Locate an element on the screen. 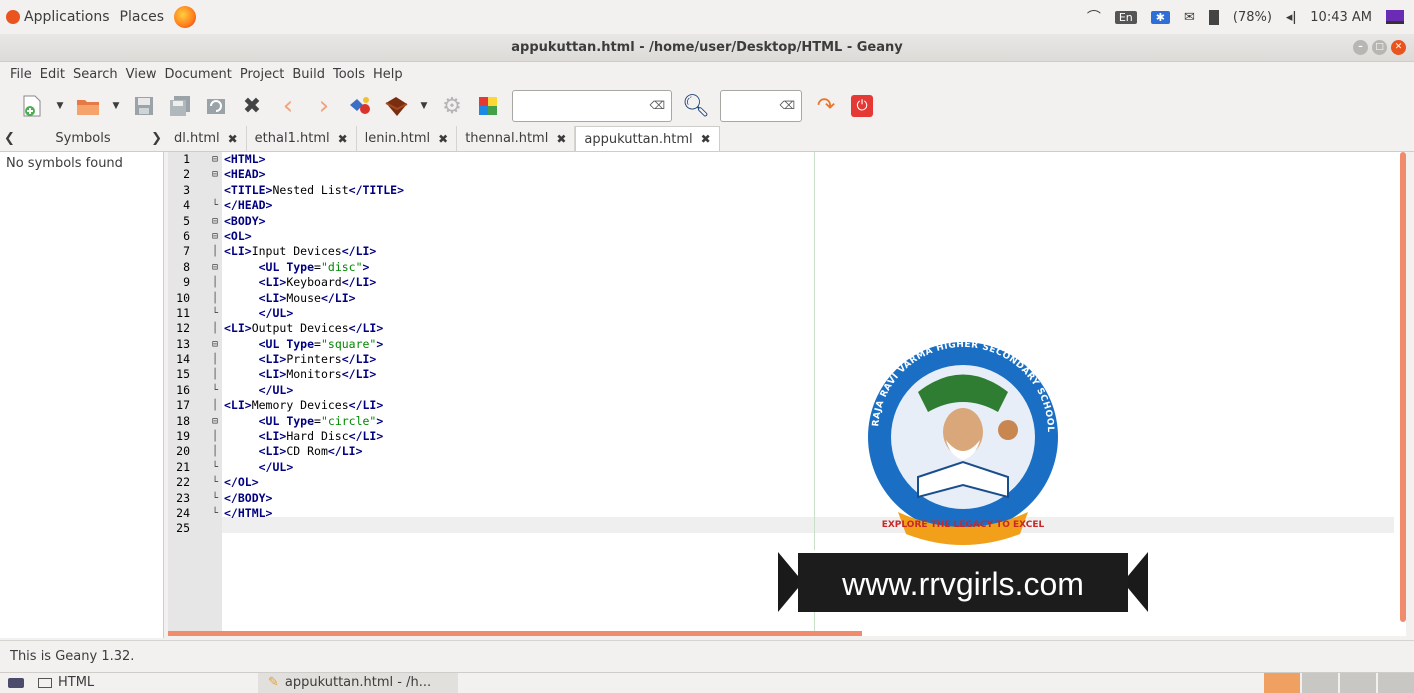 The height and width of the screenshot is (693, 1414). logo-banner-text: www.rrvgirls.com is located at coordinates (962, 584).